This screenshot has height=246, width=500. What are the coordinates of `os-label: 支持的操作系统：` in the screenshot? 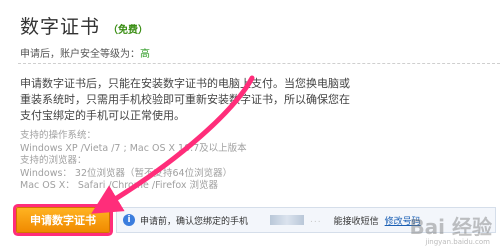 It's located at (58, 135).